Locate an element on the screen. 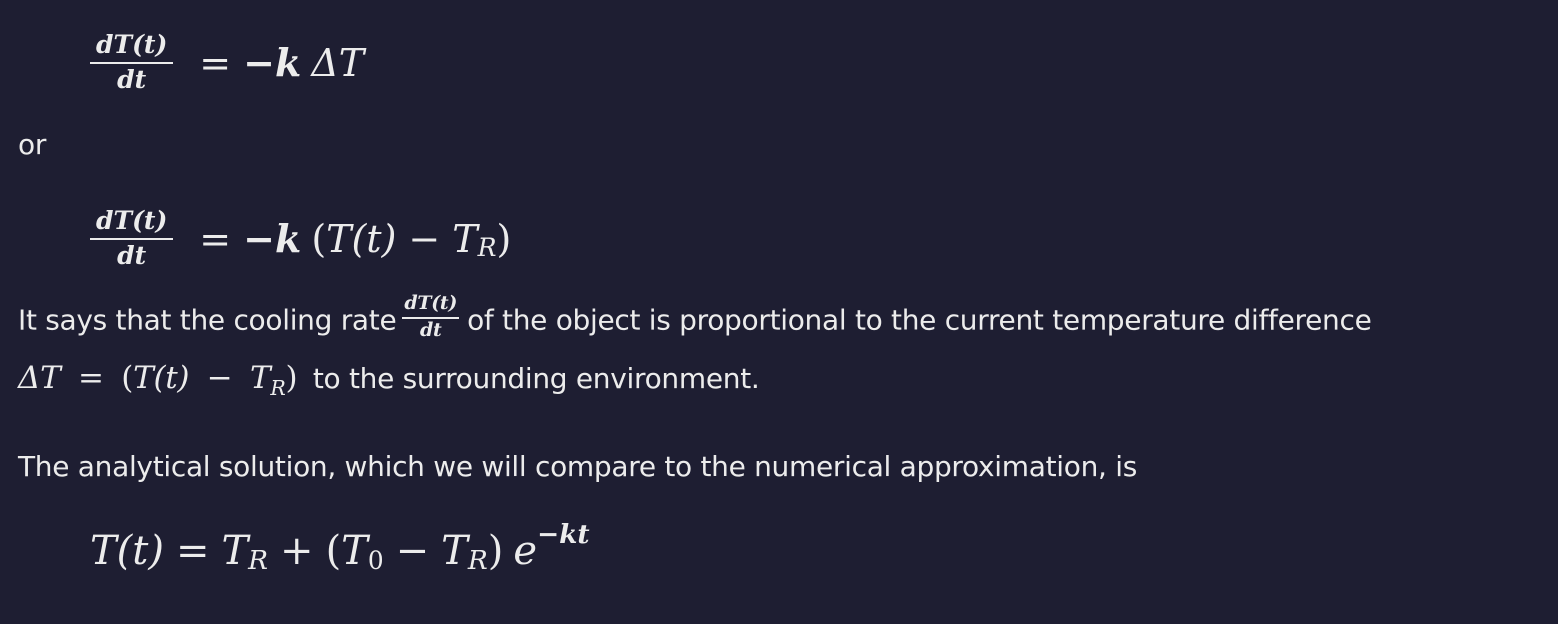  t-0-base: T is located at coordinates (354, 551).